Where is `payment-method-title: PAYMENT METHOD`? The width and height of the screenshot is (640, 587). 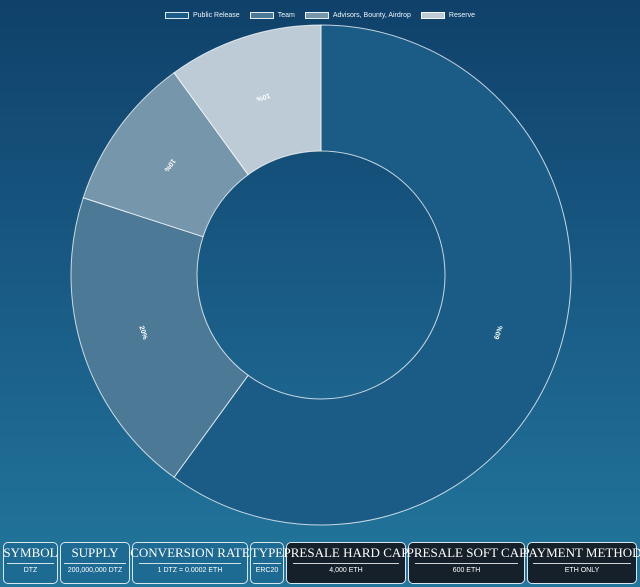
payment-method-title: PAYMENT METHOD is located at coordinates (581, 552).